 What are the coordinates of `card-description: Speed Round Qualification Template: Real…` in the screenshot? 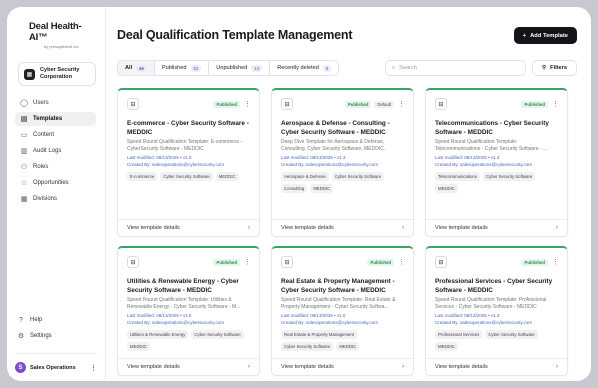 It's located at (338, 303).